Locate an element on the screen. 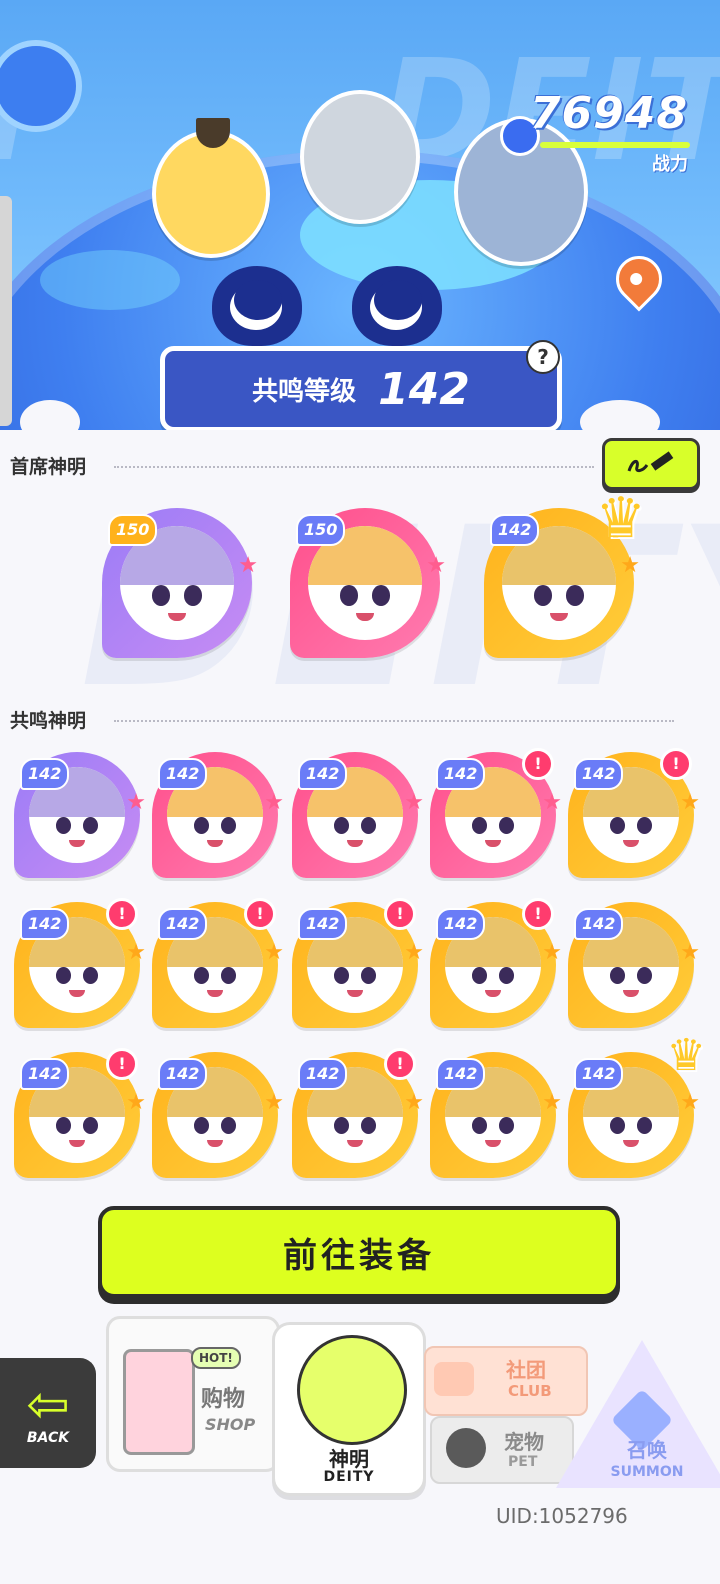 The image size is (720, 1584). edit-team-button is located at coordinates (651, 464).